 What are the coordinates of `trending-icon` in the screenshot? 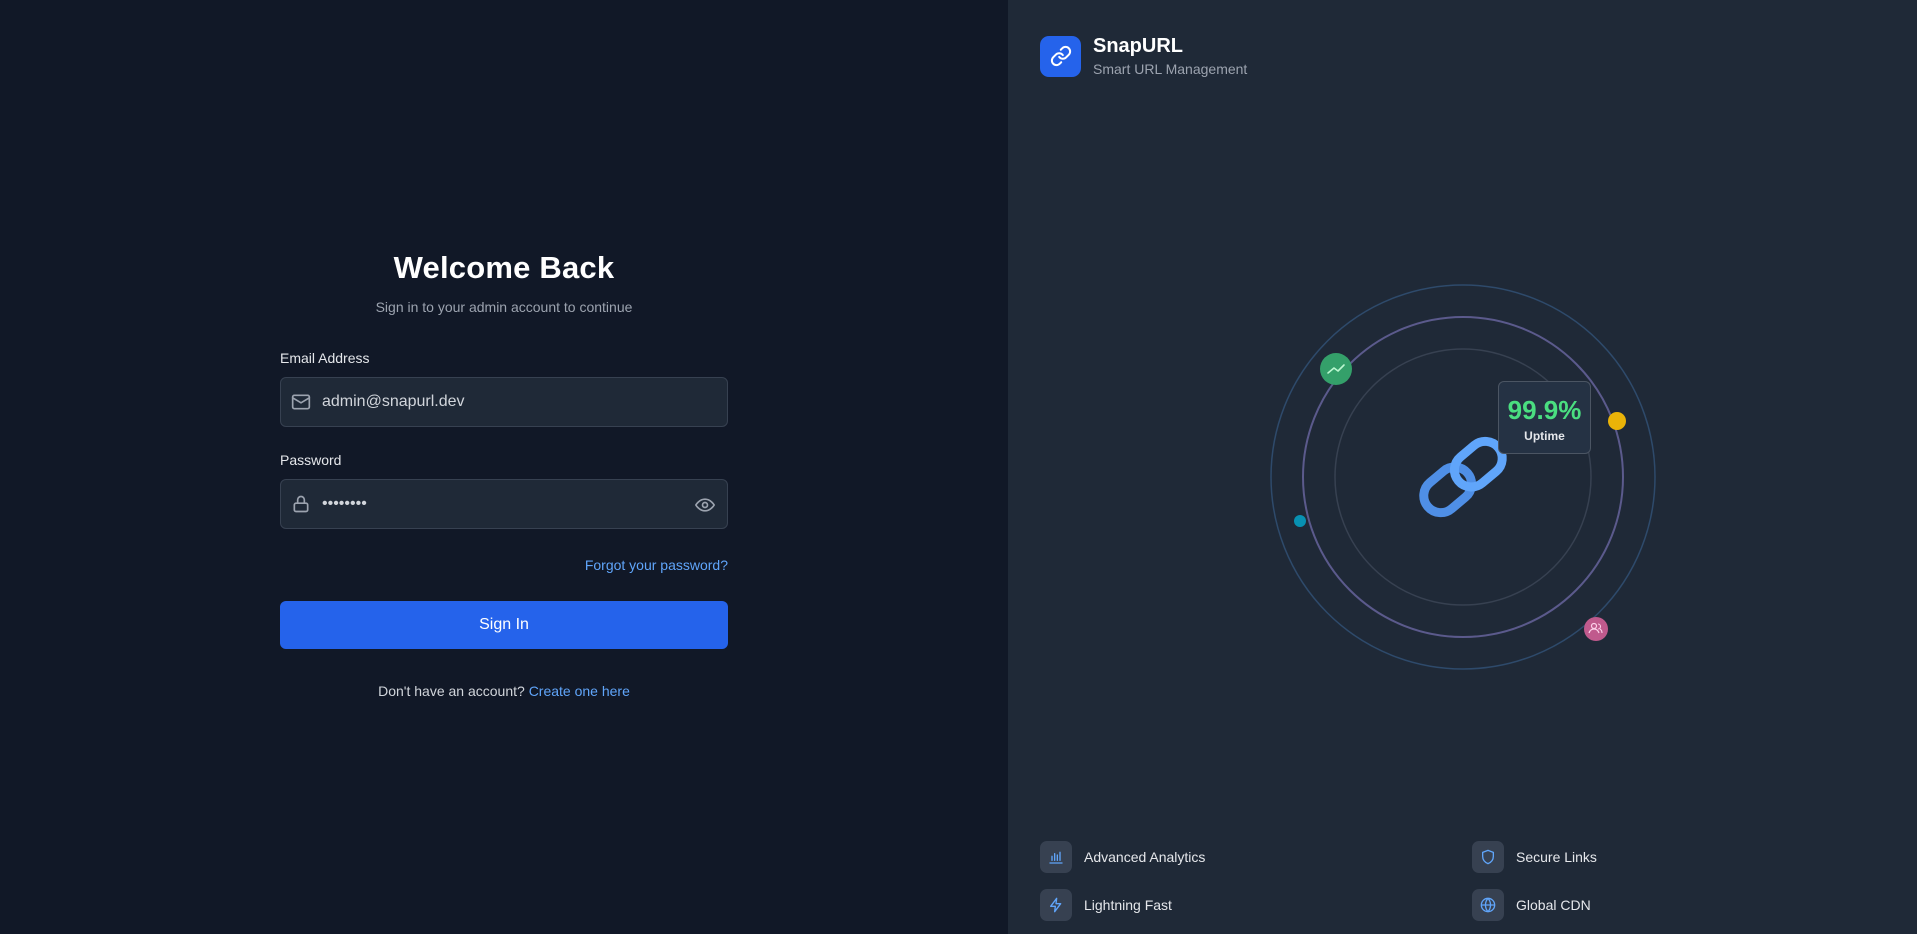 It's located at (1336, 369).